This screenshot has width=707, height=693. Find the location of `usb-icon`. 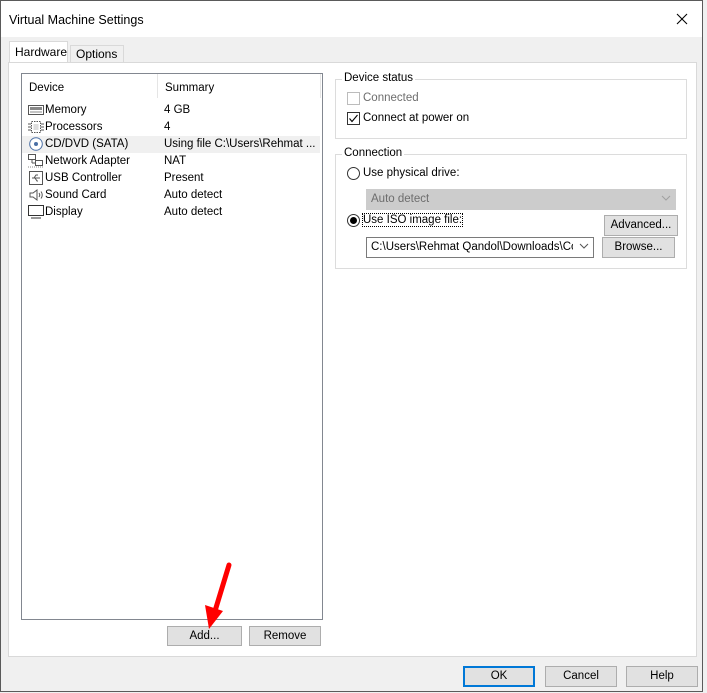

usb-icon is located at coordinates (36, 178).